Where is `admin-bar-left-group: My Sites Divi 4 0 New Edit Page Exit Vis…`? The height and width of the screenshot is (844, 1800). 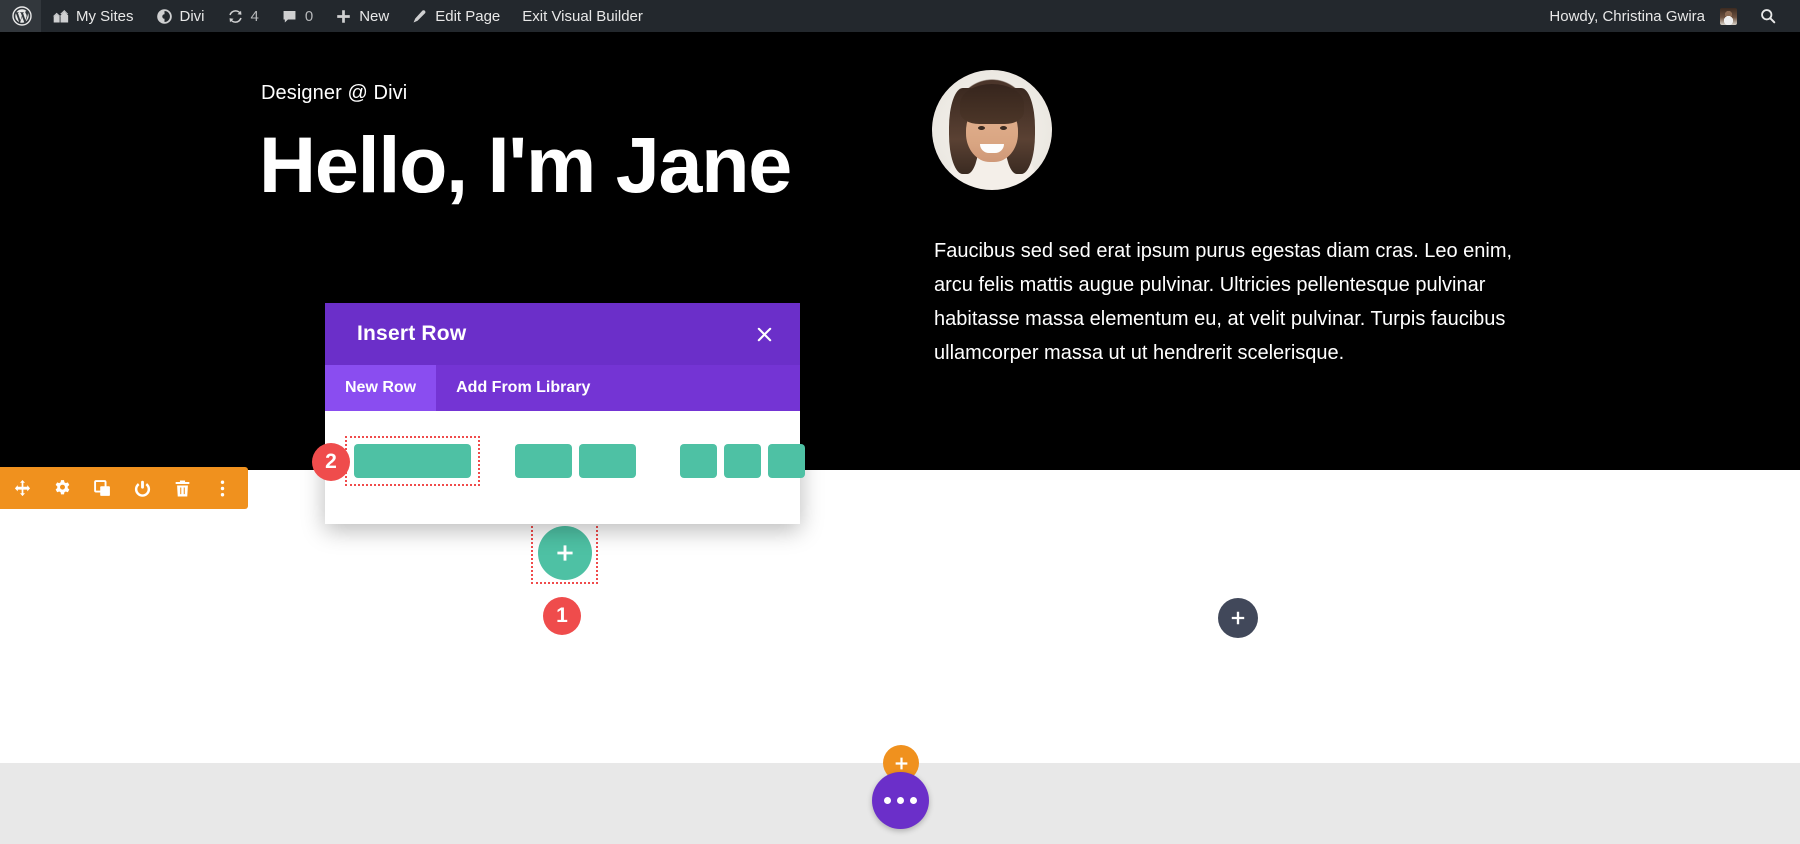 admin-bar-left-group: My Sites Divi 4 0 New Edit Page Exit Vis… is located at coordinates (327, 16).